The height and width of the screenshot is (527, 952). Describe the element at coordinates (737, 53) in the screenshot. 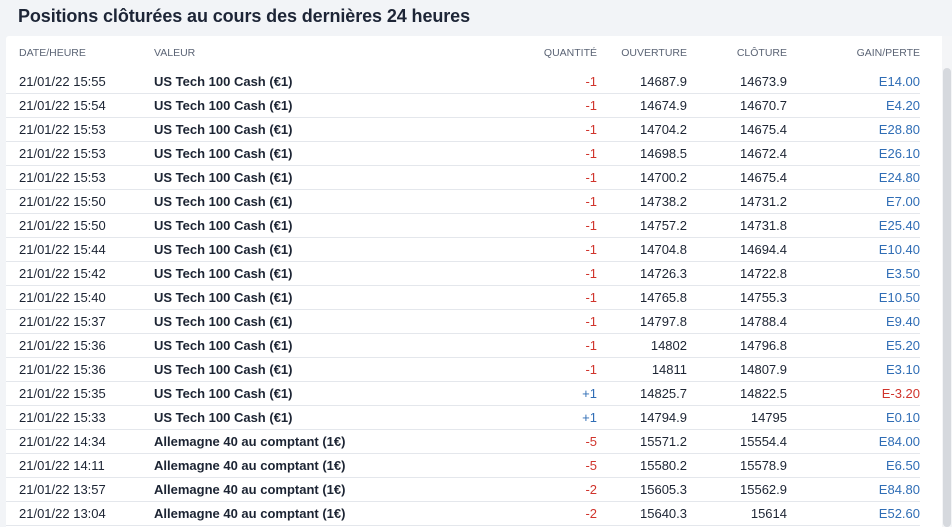

I see `header-close: CLÔTURE` at that location.